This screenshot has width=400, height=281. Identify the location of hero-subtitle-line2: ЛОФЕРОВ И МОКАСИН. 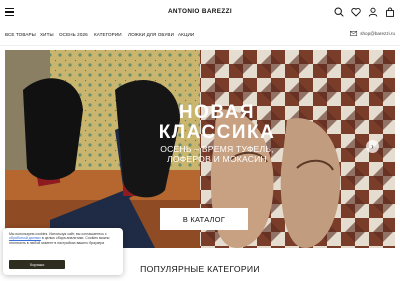
(217, 159).